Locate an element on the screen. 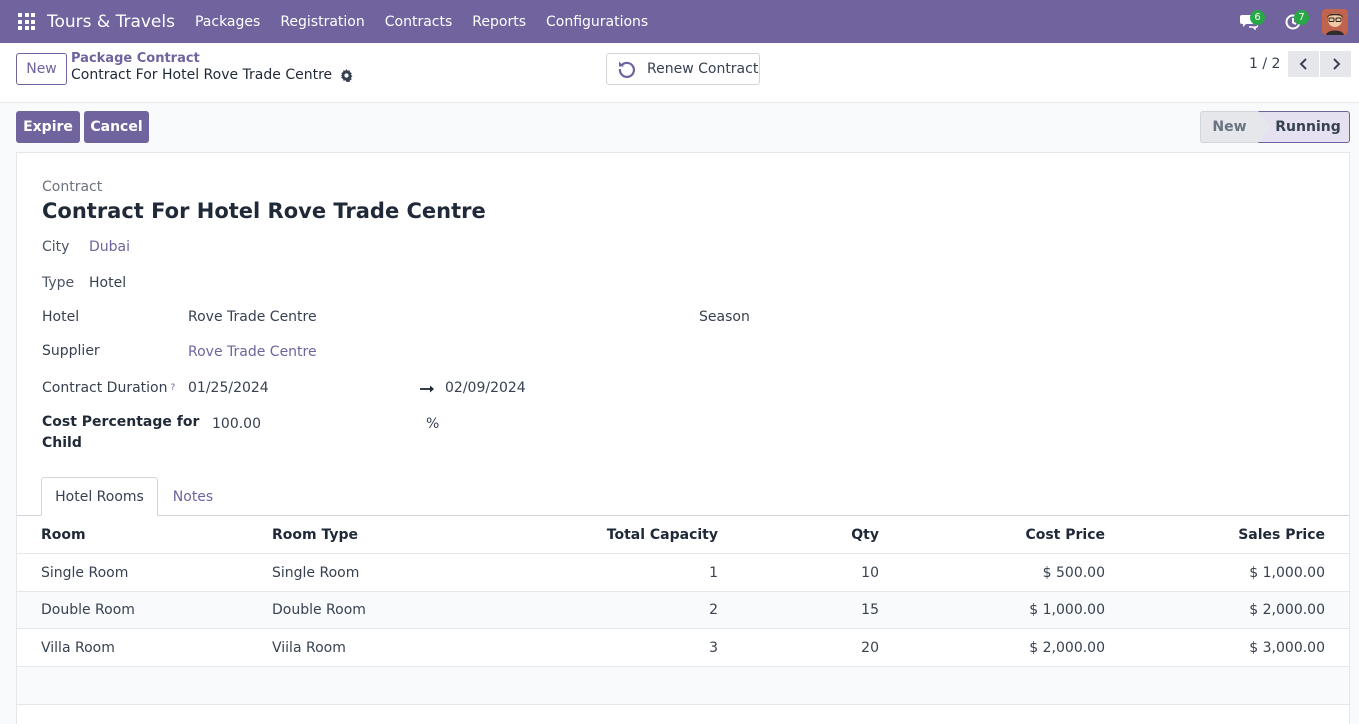 This screenshot has height=724, width=1359. header-room: Room is located at coordinates (63, 534).